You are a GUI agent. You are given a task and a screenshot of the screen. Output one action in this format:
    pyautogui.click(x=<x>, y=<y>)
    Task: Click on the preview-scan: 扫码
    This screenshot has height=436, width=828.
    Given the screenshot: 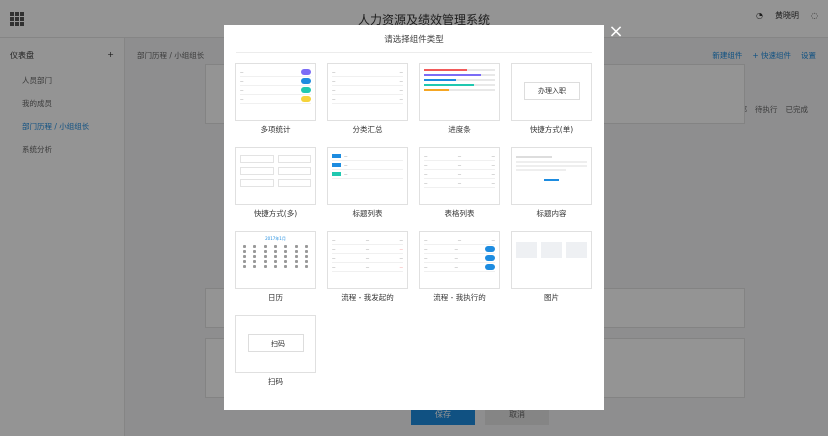 What is the action you would take?
    pyautogui.click(x=275, y=344)
    